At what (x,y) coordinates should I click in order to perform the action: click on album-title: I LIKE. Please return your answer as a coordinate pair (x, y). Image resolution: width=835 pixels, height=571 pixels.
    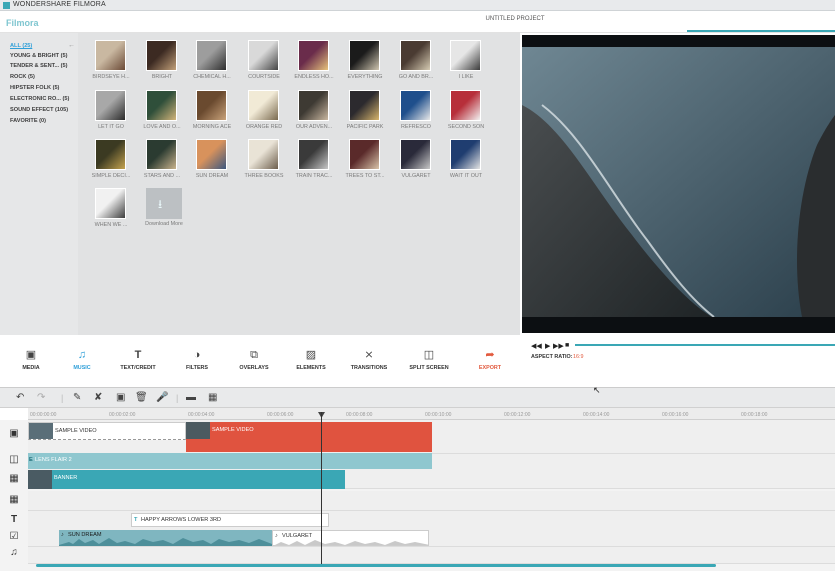
    Looking at the image, I should click on (466, 77).